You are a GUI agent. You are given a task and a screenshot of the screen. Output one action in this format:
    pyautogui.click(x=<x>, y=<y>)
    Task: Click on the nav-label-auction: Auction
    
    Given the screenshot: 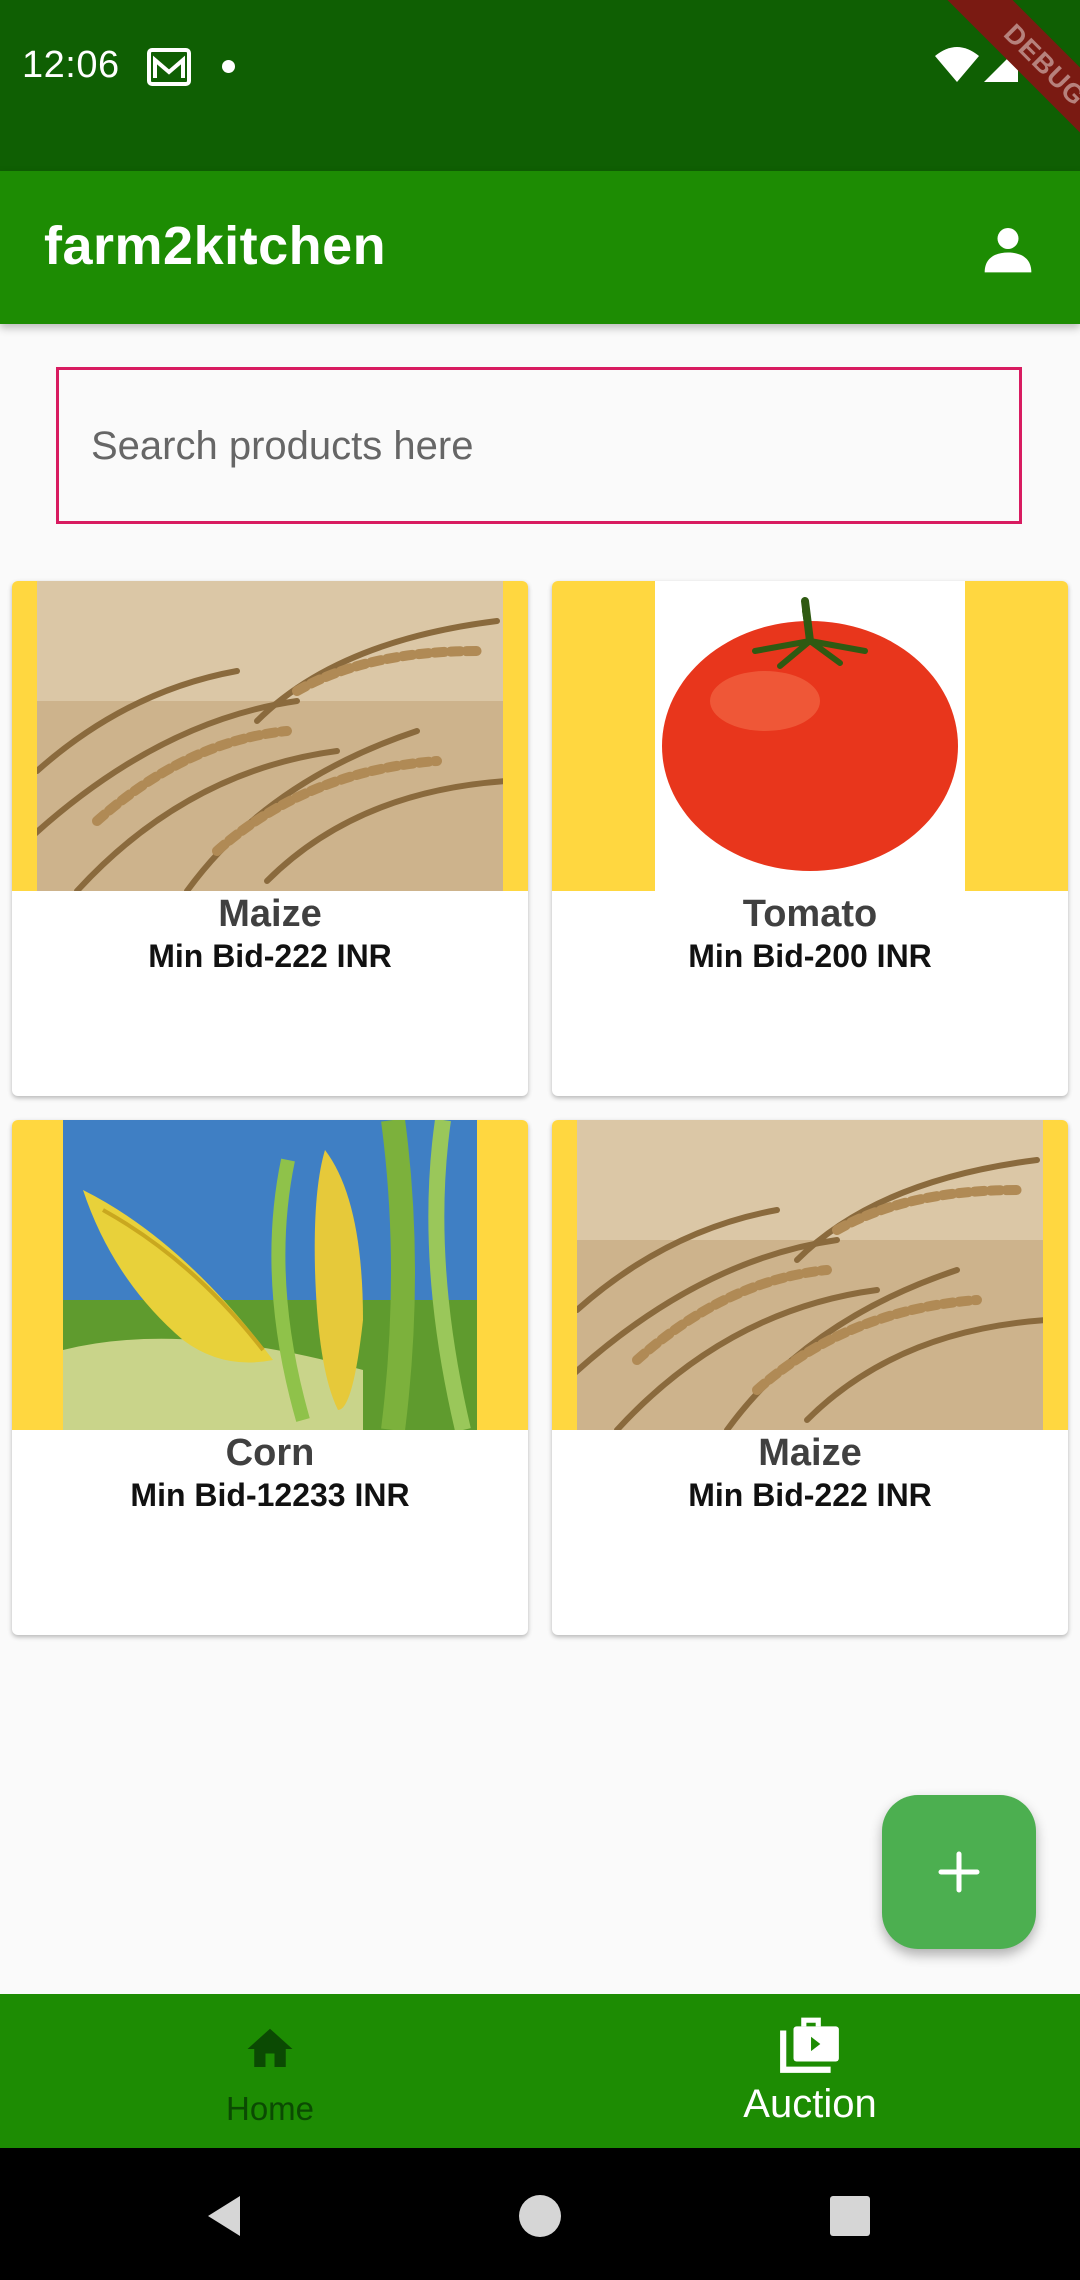 What is the action you would take?
    pyautogui.click(x=810, y=2104)
    